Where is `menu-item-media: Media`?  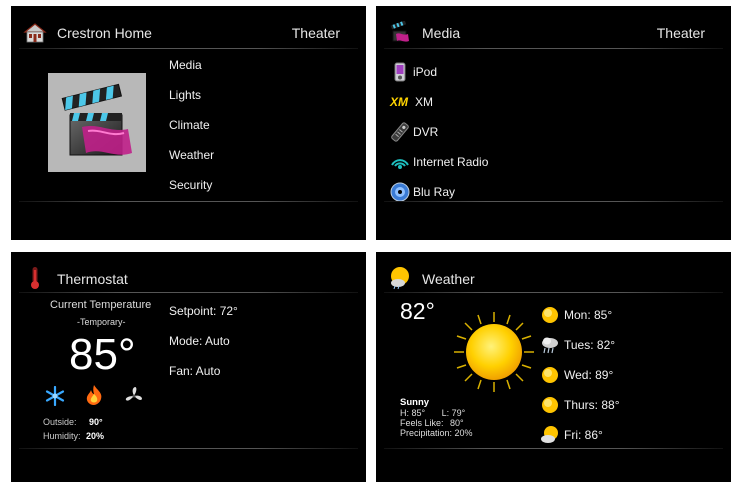 menu-item-media: Media is located at coordinates (191, 73).